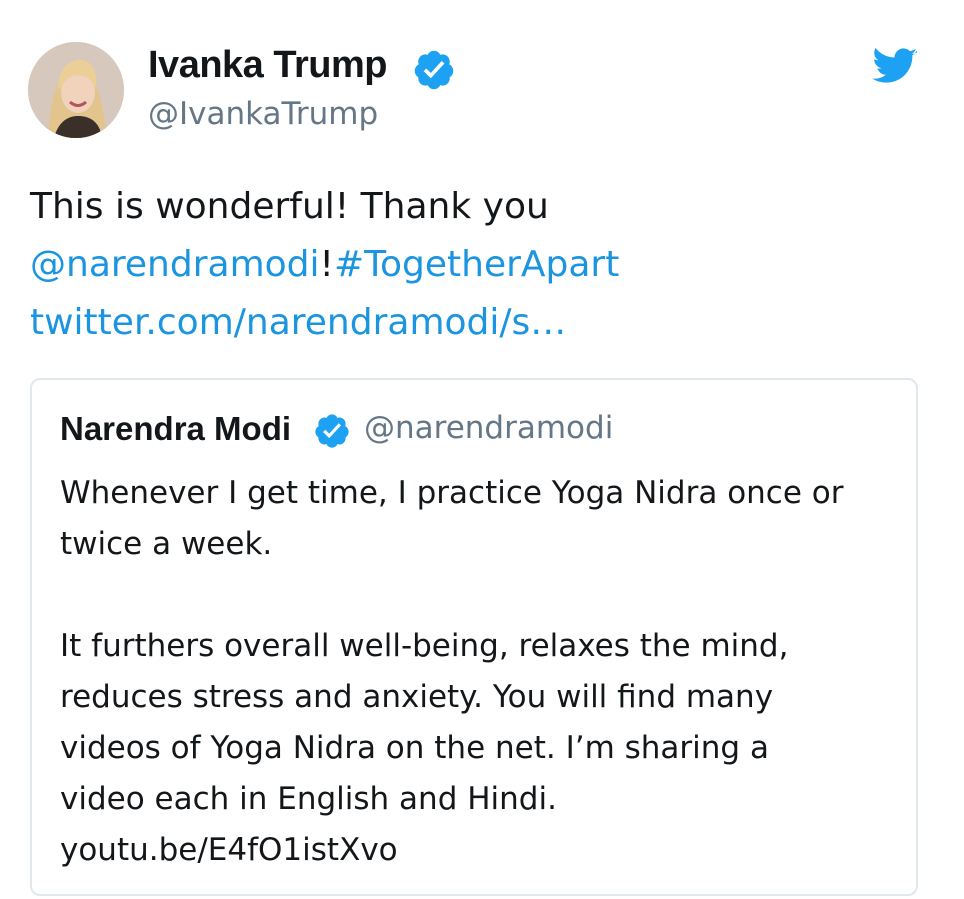 The height and width of the screenshot is (899, 964). Describe the element at coordinates (895, 67) in the screenshot. I see `twitter-bird-icon` at that location.